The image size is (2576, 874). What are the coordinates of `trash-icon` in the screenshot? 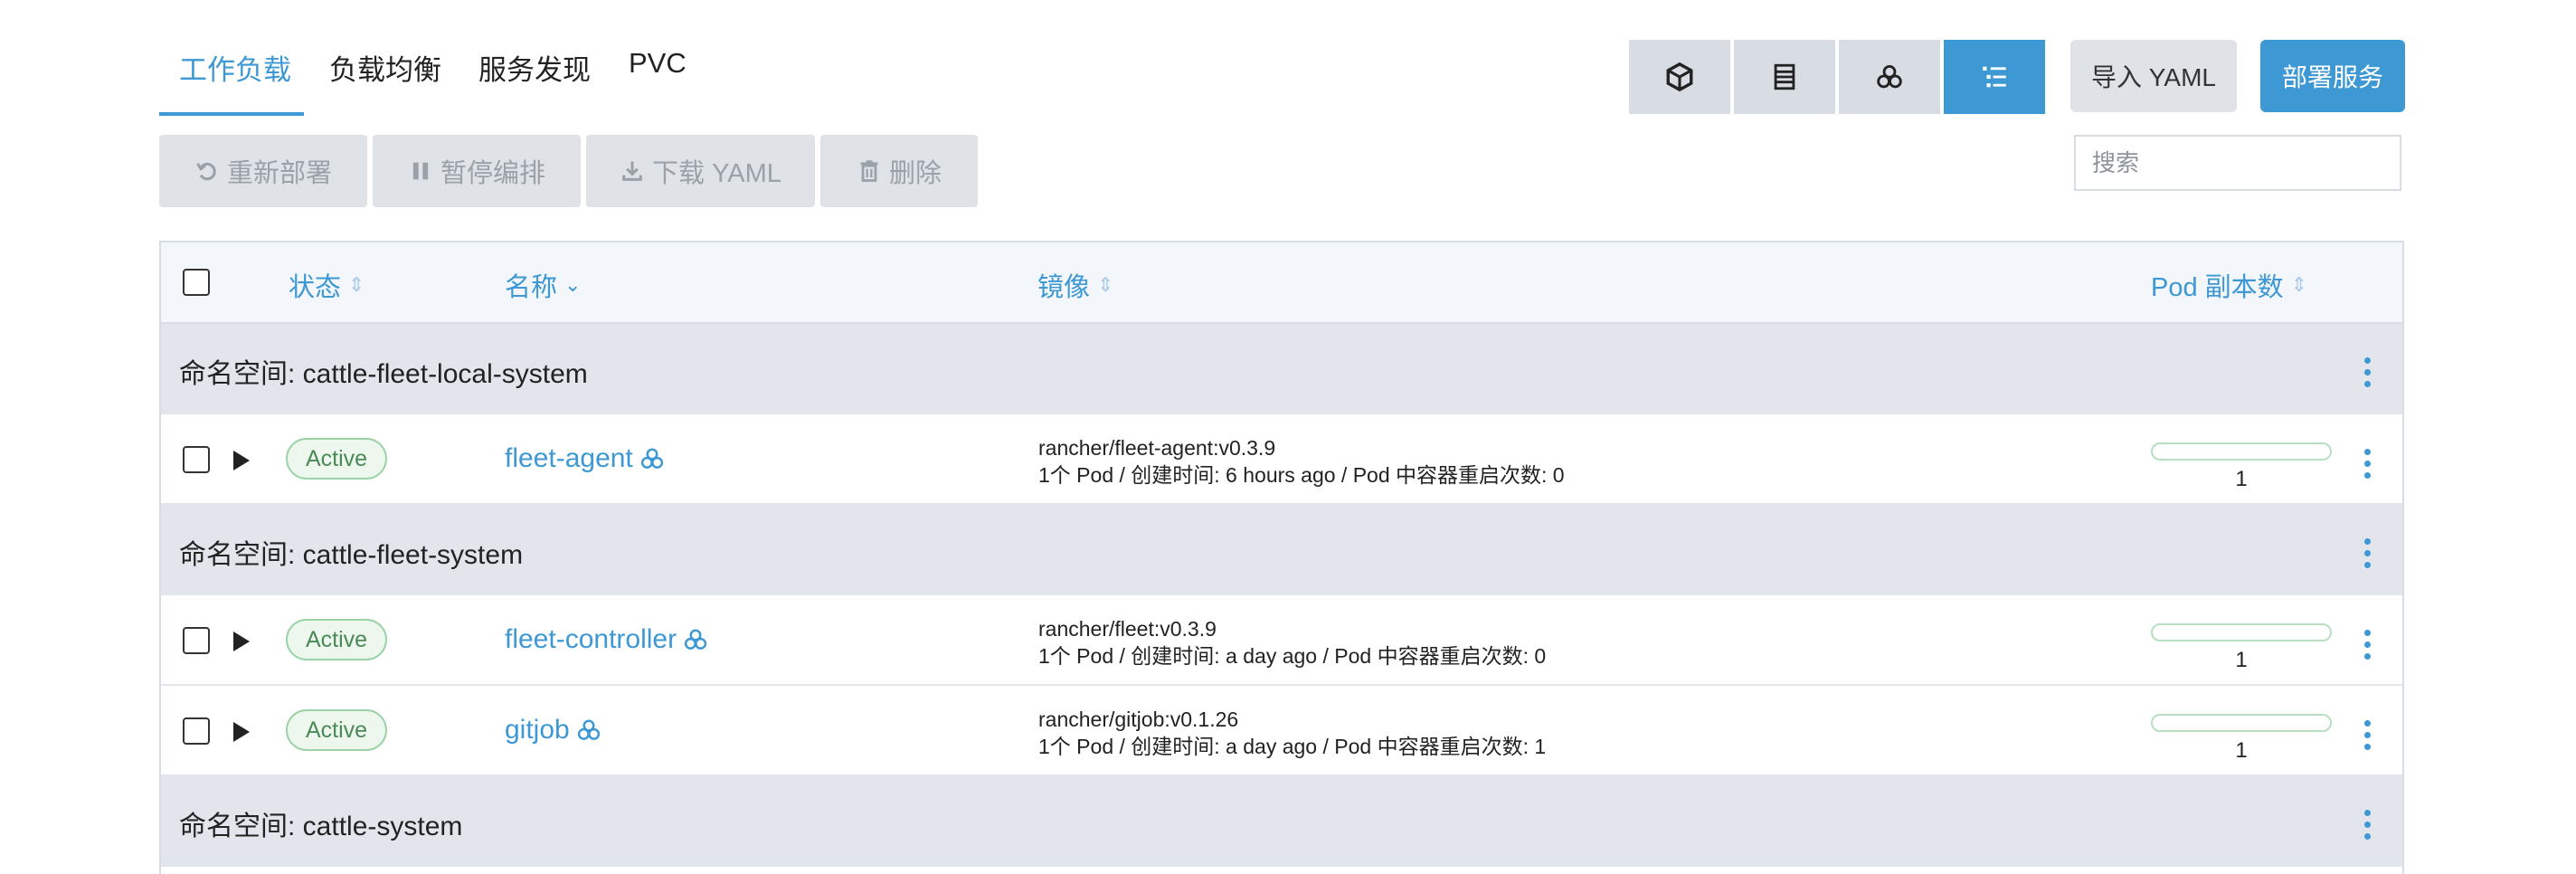 It's located at (869, 171).